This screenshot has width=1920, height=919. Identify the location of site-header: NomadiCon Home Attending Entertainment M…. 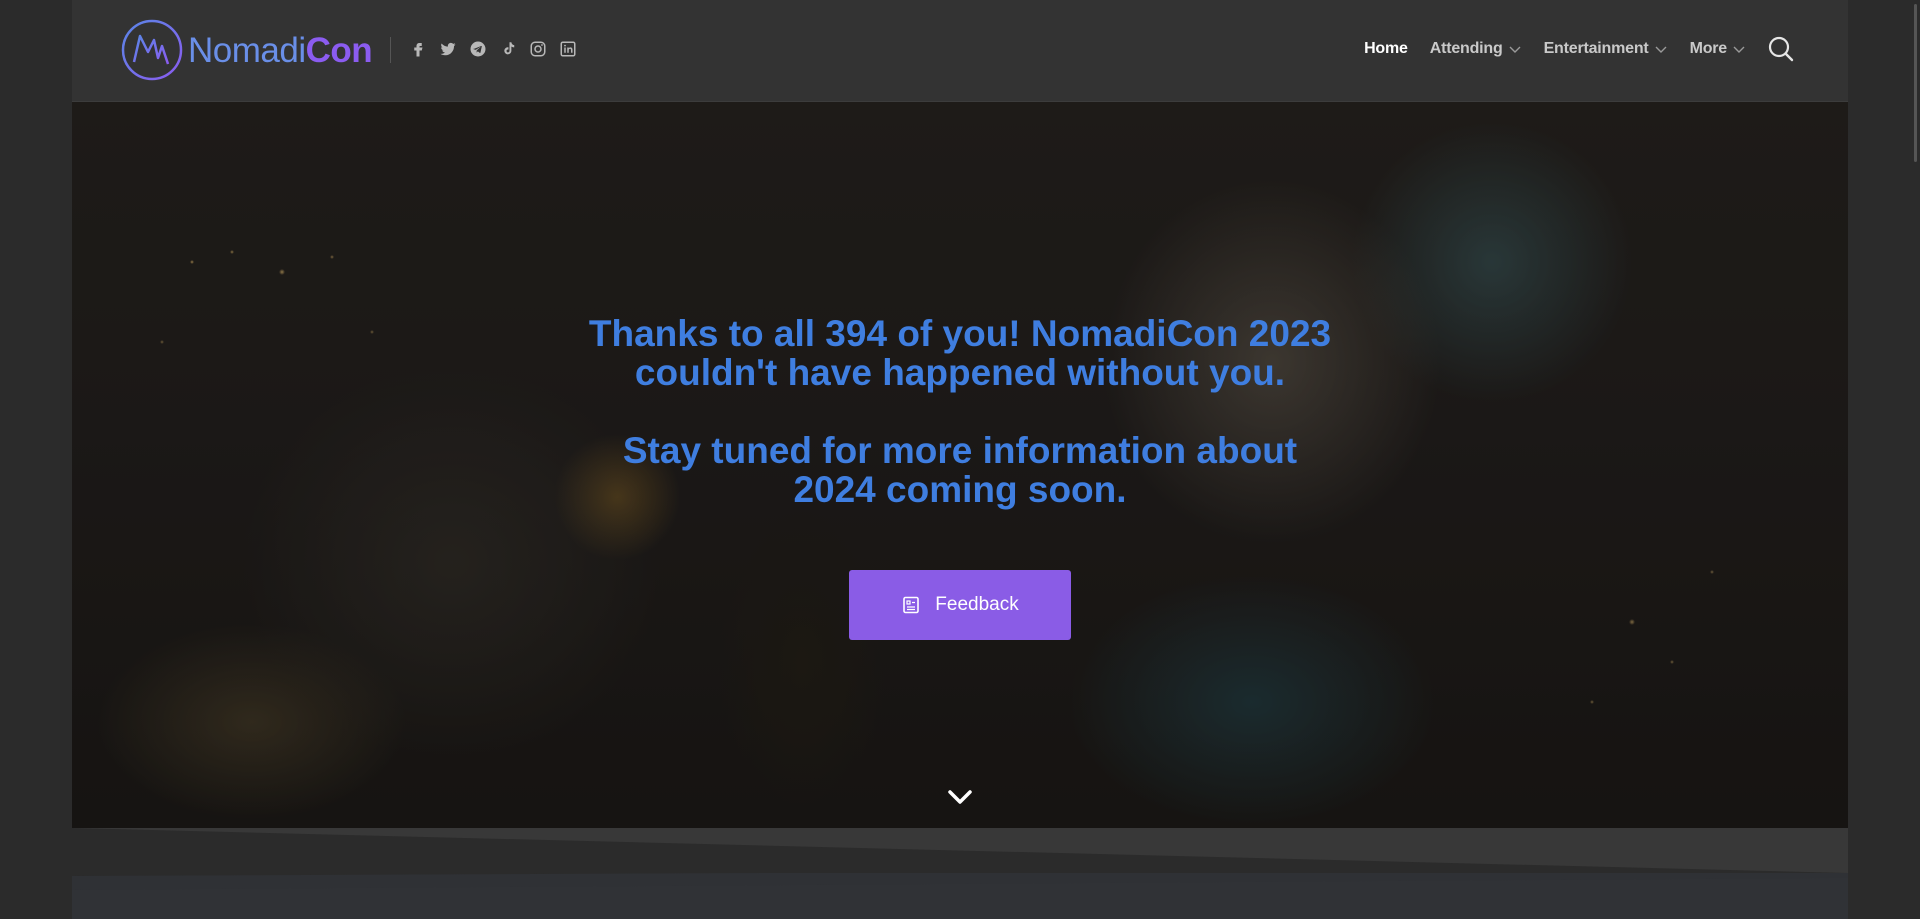
(960, 51).